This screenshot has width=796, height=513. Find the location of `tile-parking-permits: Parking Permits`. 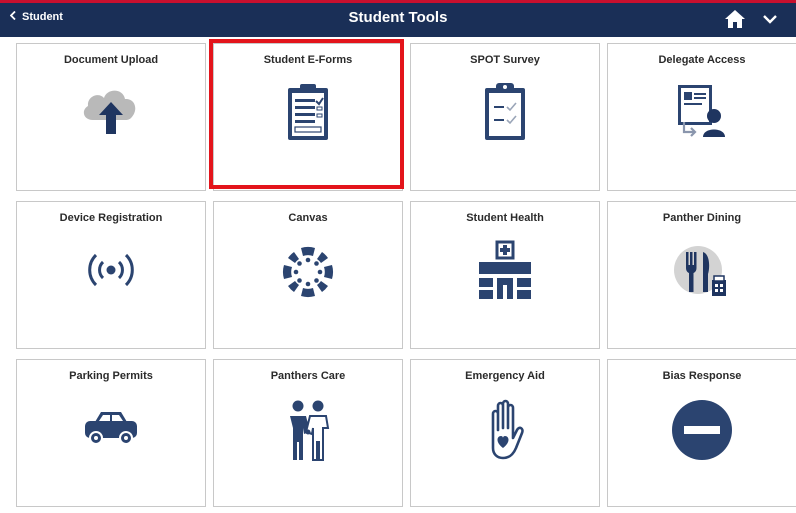

tile-parking-permits: Parking Permits is located at coordinates (111, 433).